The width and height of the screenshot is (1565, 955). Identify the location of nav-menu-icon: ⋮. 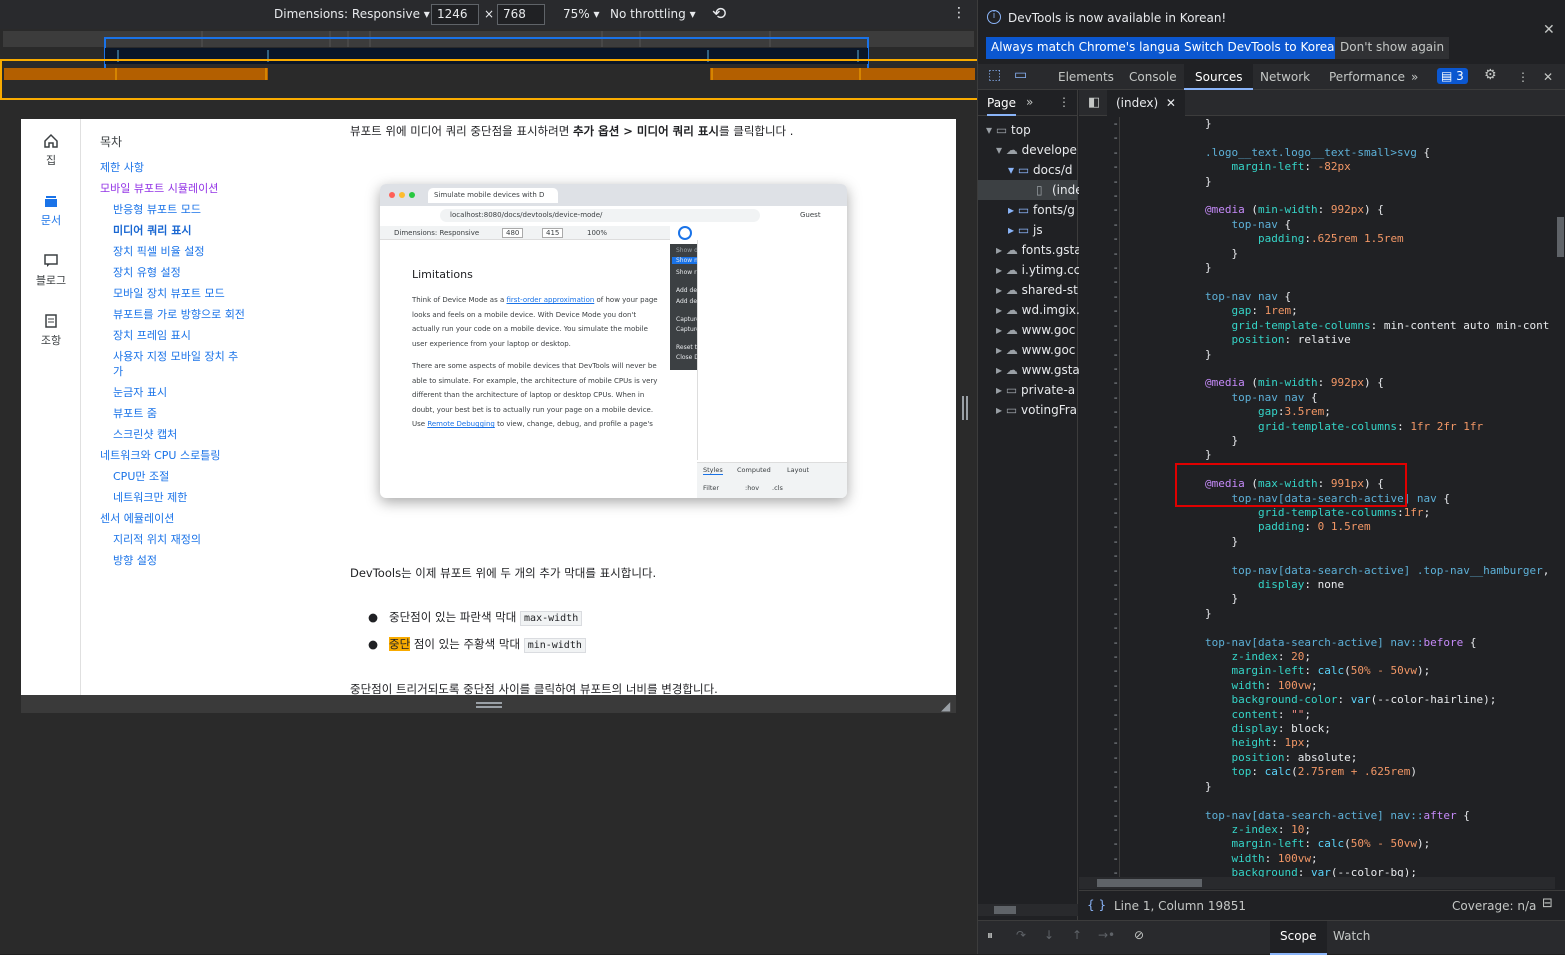
(1064, 102).